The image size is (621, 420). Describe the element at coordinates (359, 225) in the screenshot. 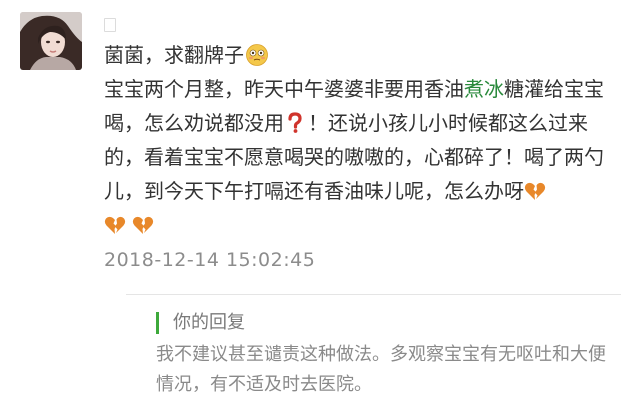

I see `broken-hearts-row` at that location.